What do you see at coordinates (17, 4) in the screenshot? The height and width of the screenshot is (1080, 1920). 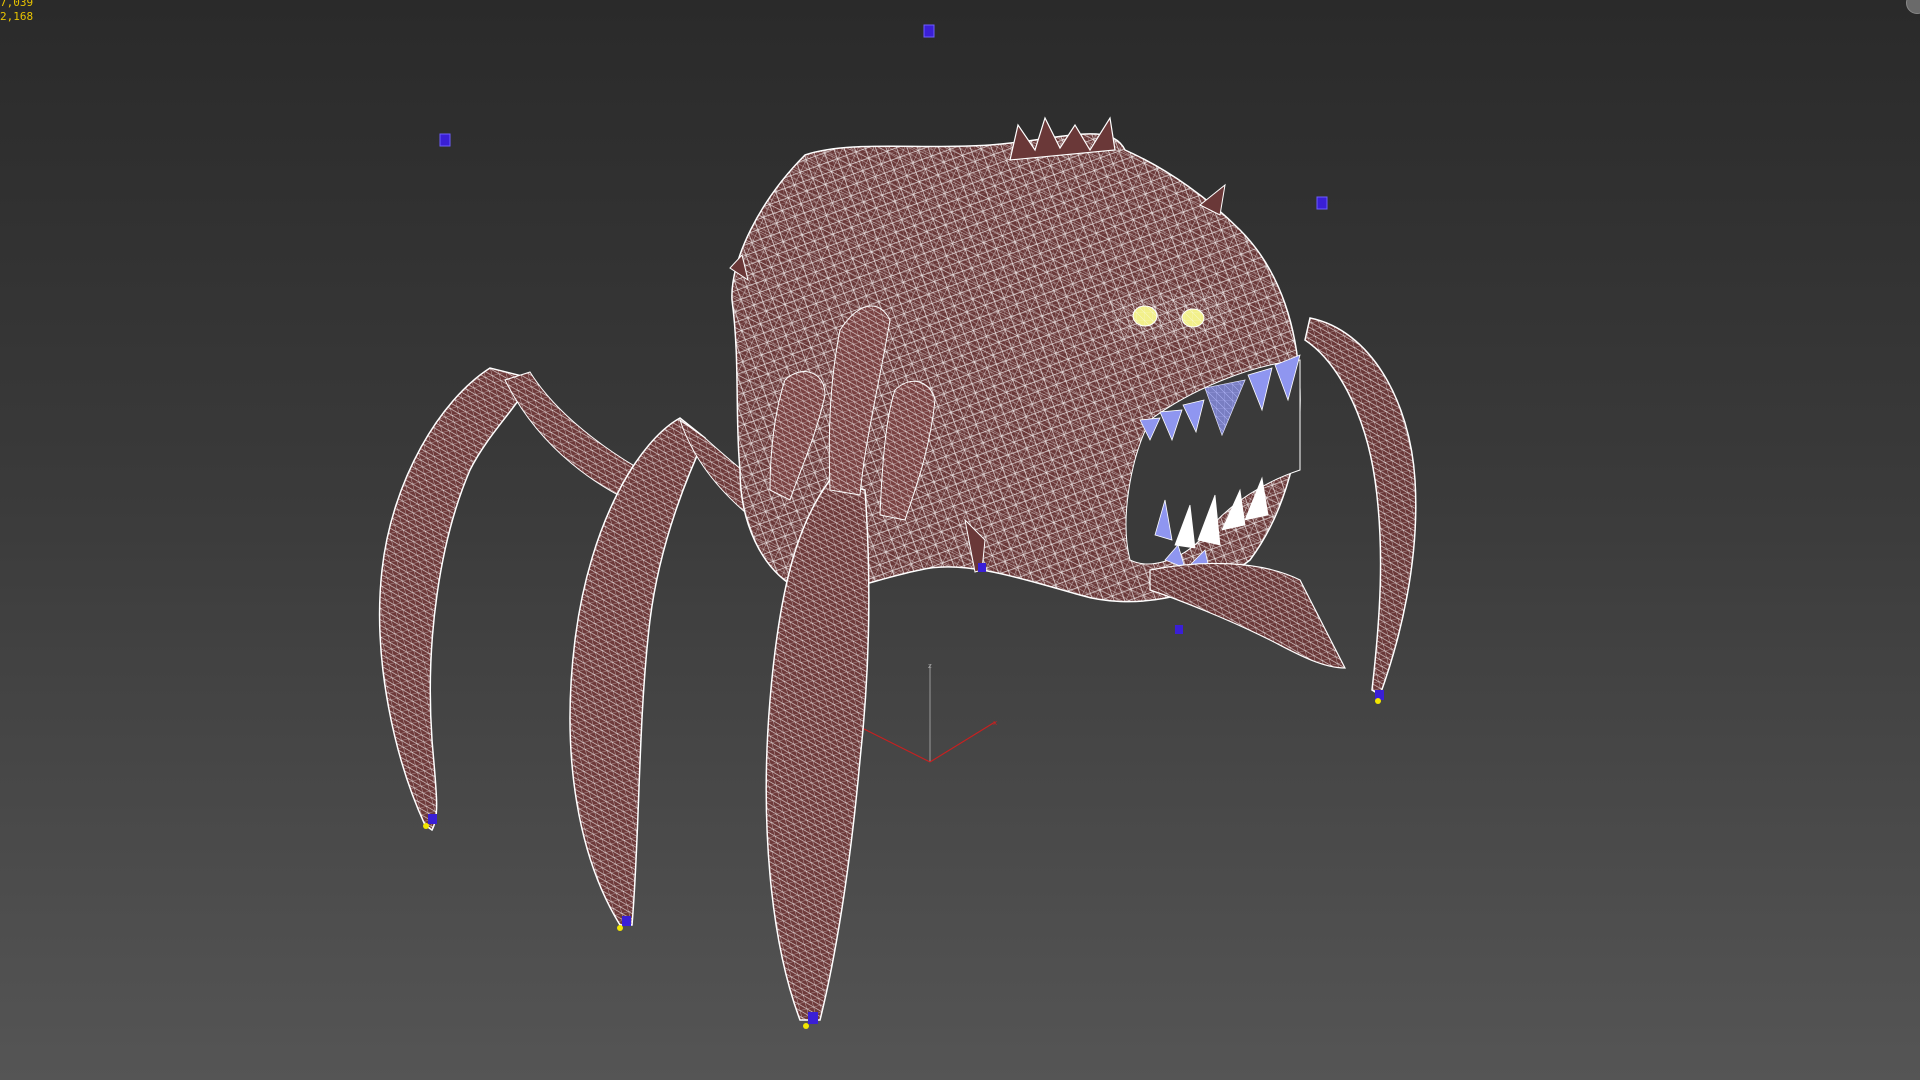 I see `stat-line-polys: 7,039` at bounding box center [17, 4].